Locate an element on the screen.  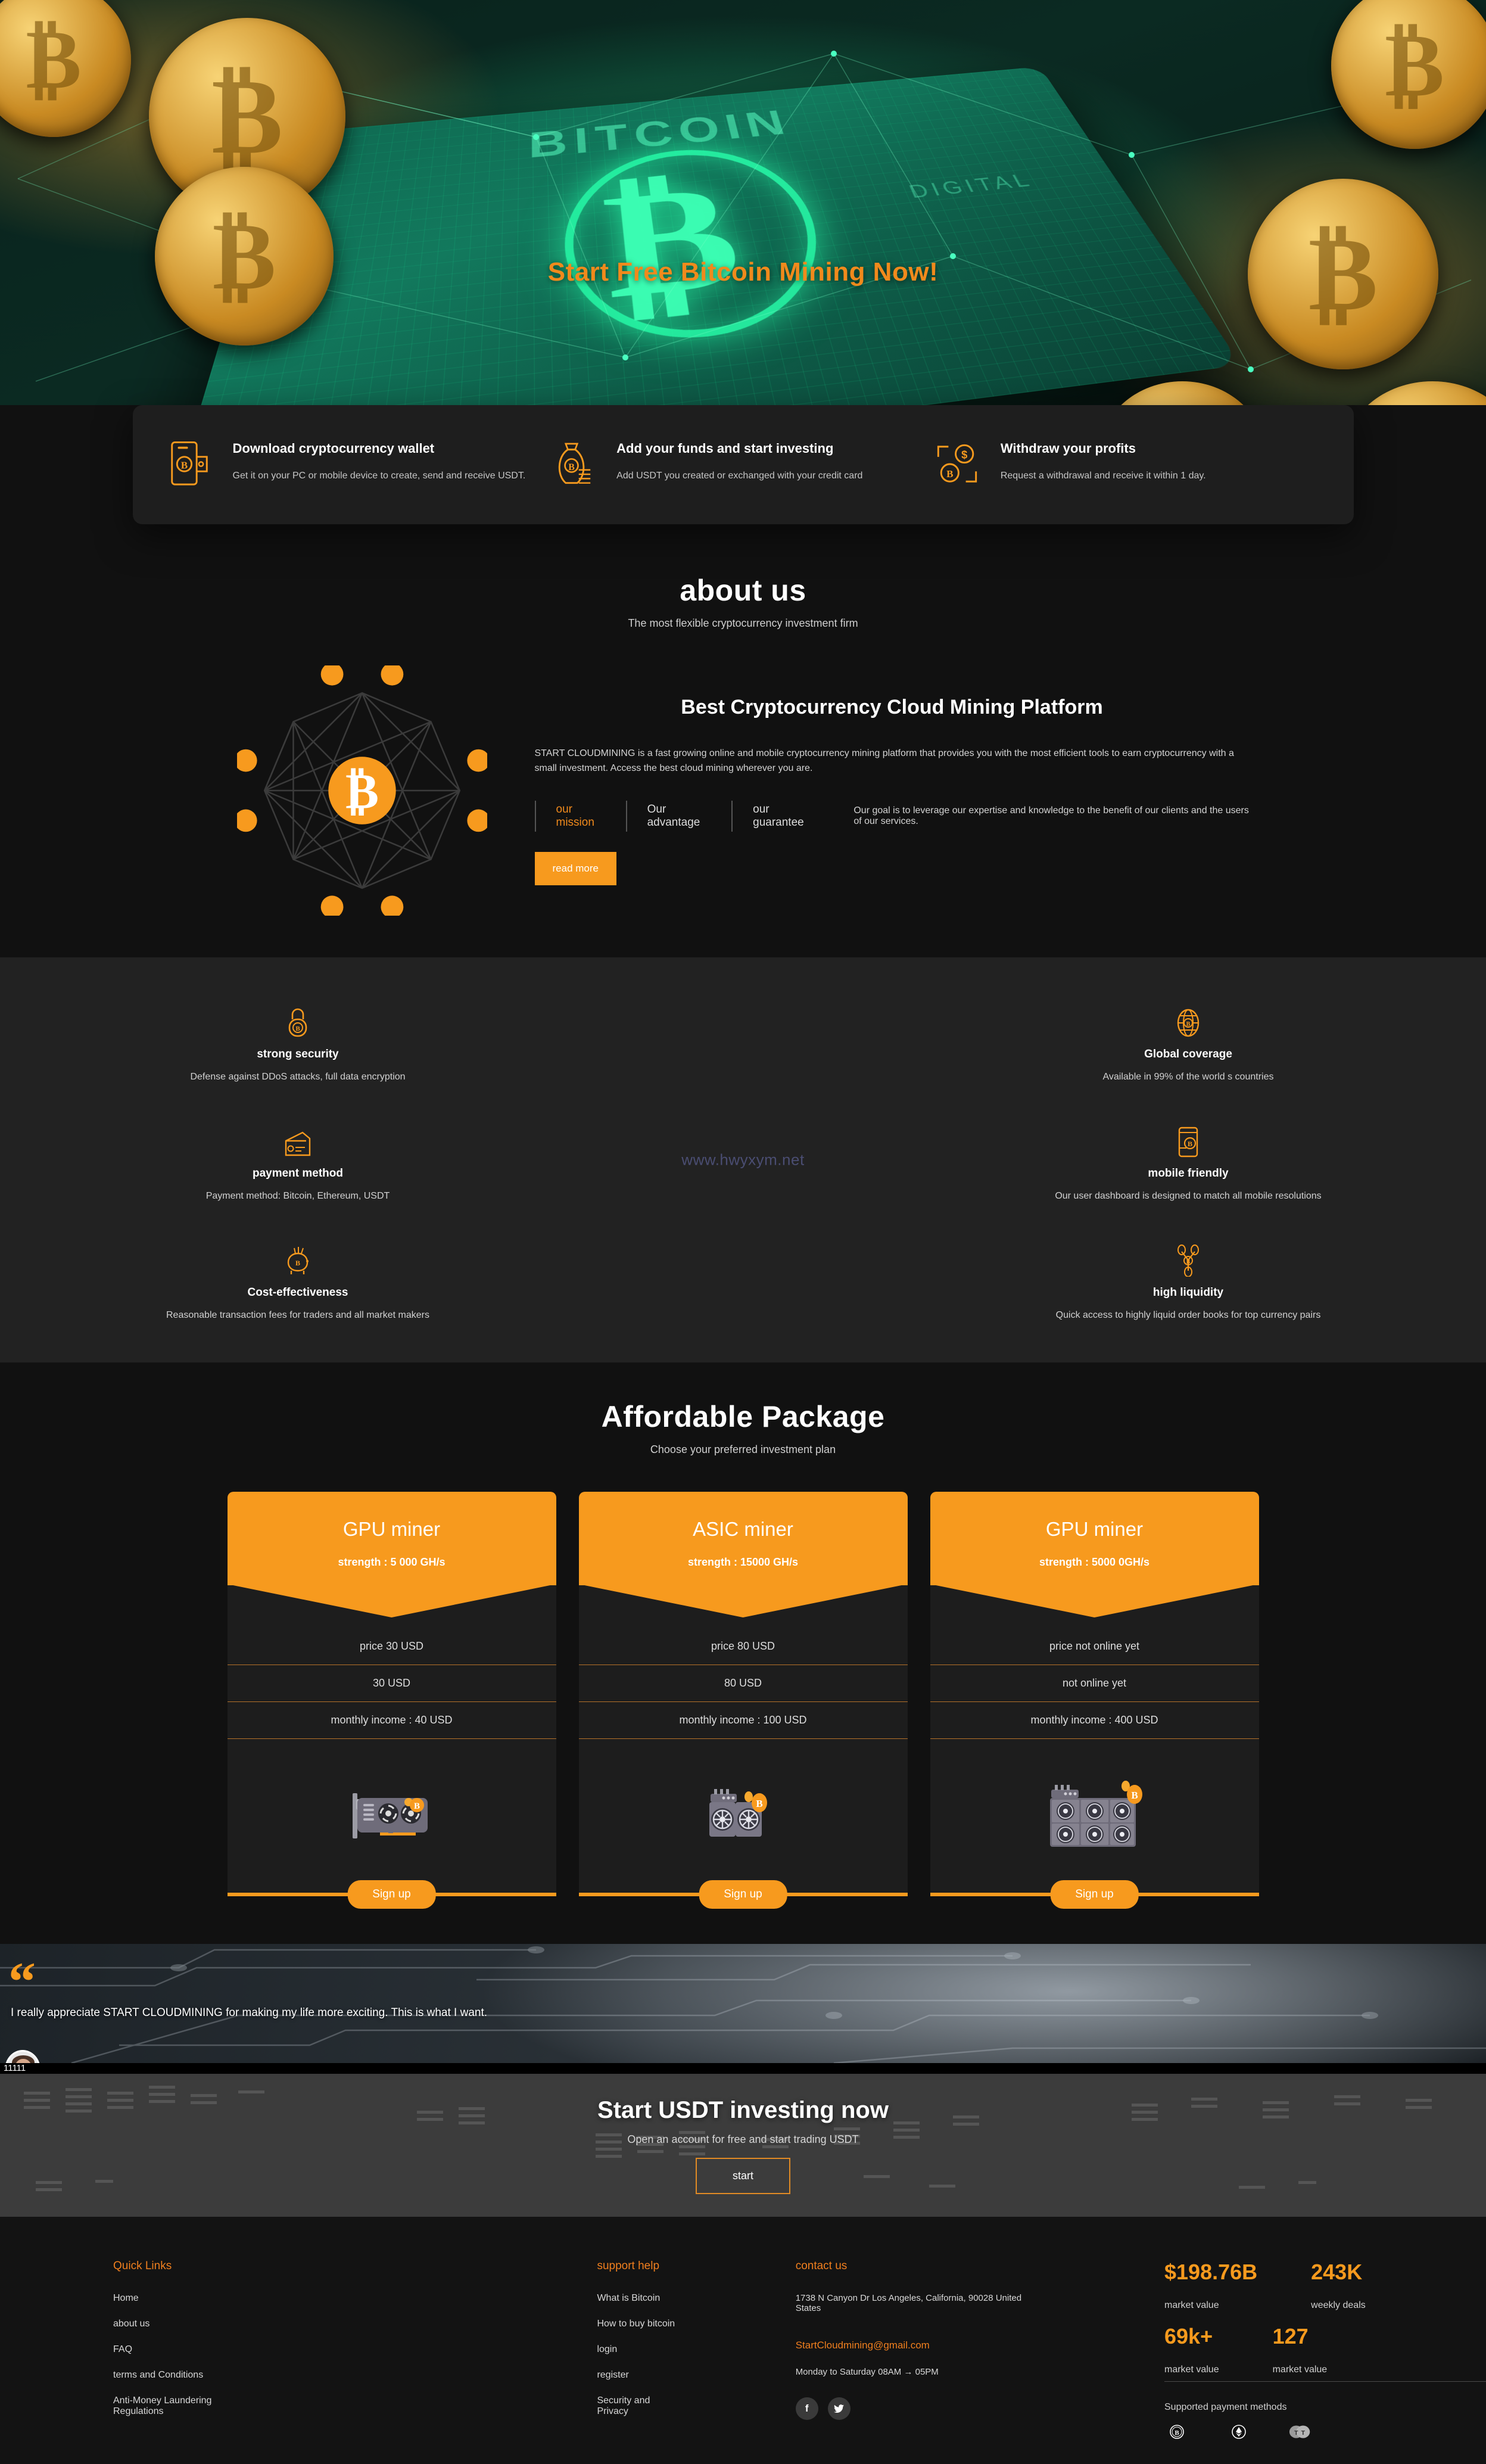
stats-row-1: $198.76B market value 243K weekly deals is located at coordinates (1325, 2285).